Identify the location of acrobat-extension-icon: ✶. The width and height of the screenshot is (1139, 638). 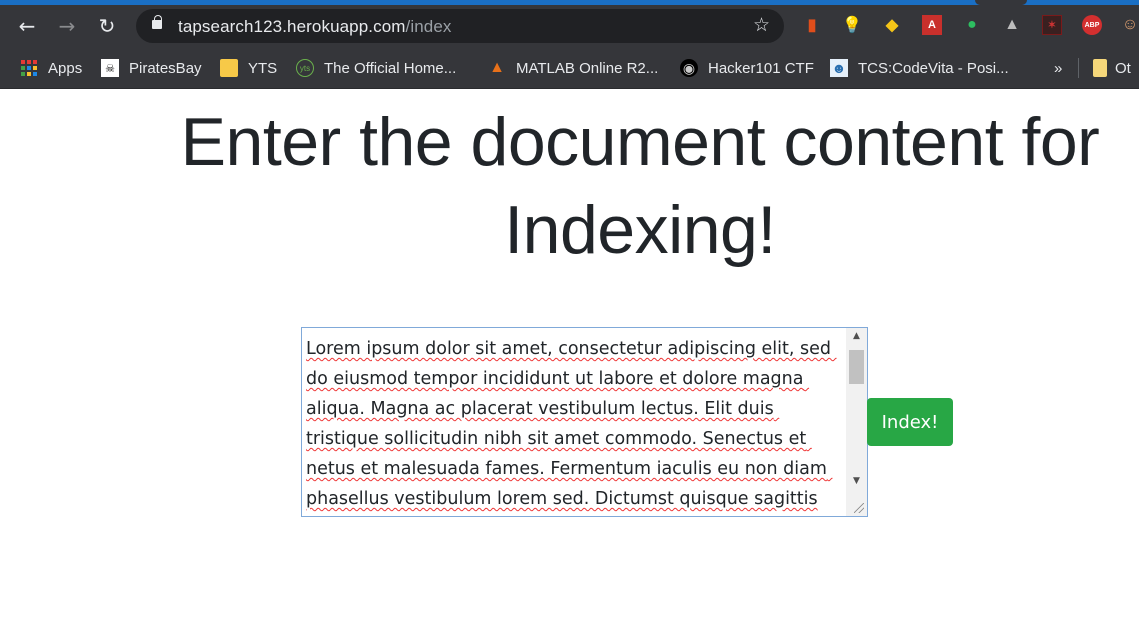
(1052, 25).